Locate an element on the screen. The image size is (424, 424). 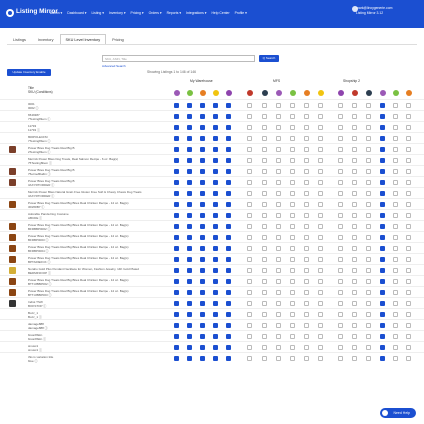
row-title: damage888 is located at coordinates (99, 324).